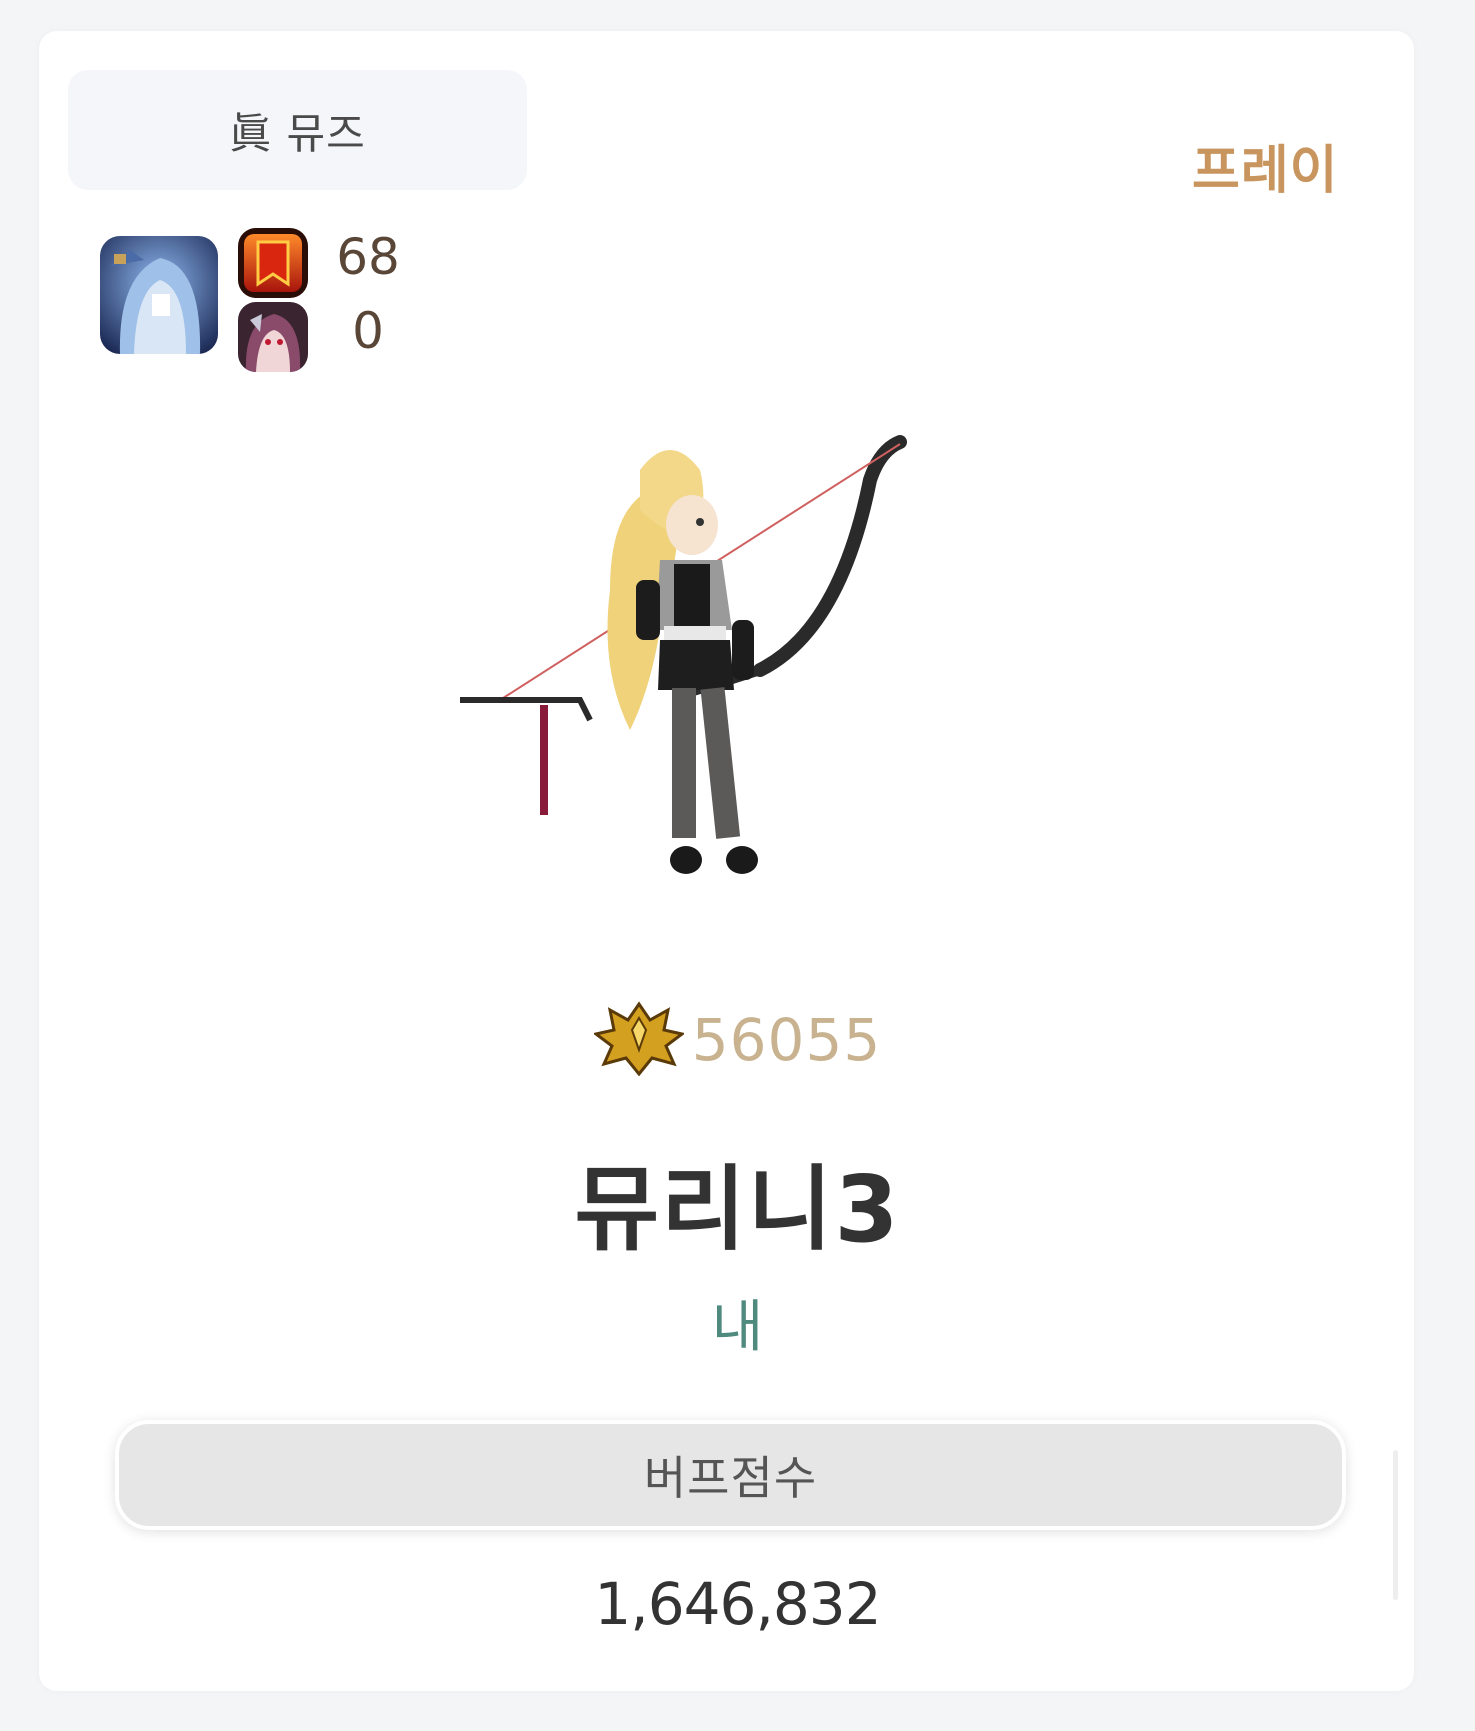 Image resolution: width=1475 pixels, height=1731 pixels. What do you see at coordinates (639, 1040) in the screenshot?
I see `fame-emblem-icon` at bounding box center [639, 1040].